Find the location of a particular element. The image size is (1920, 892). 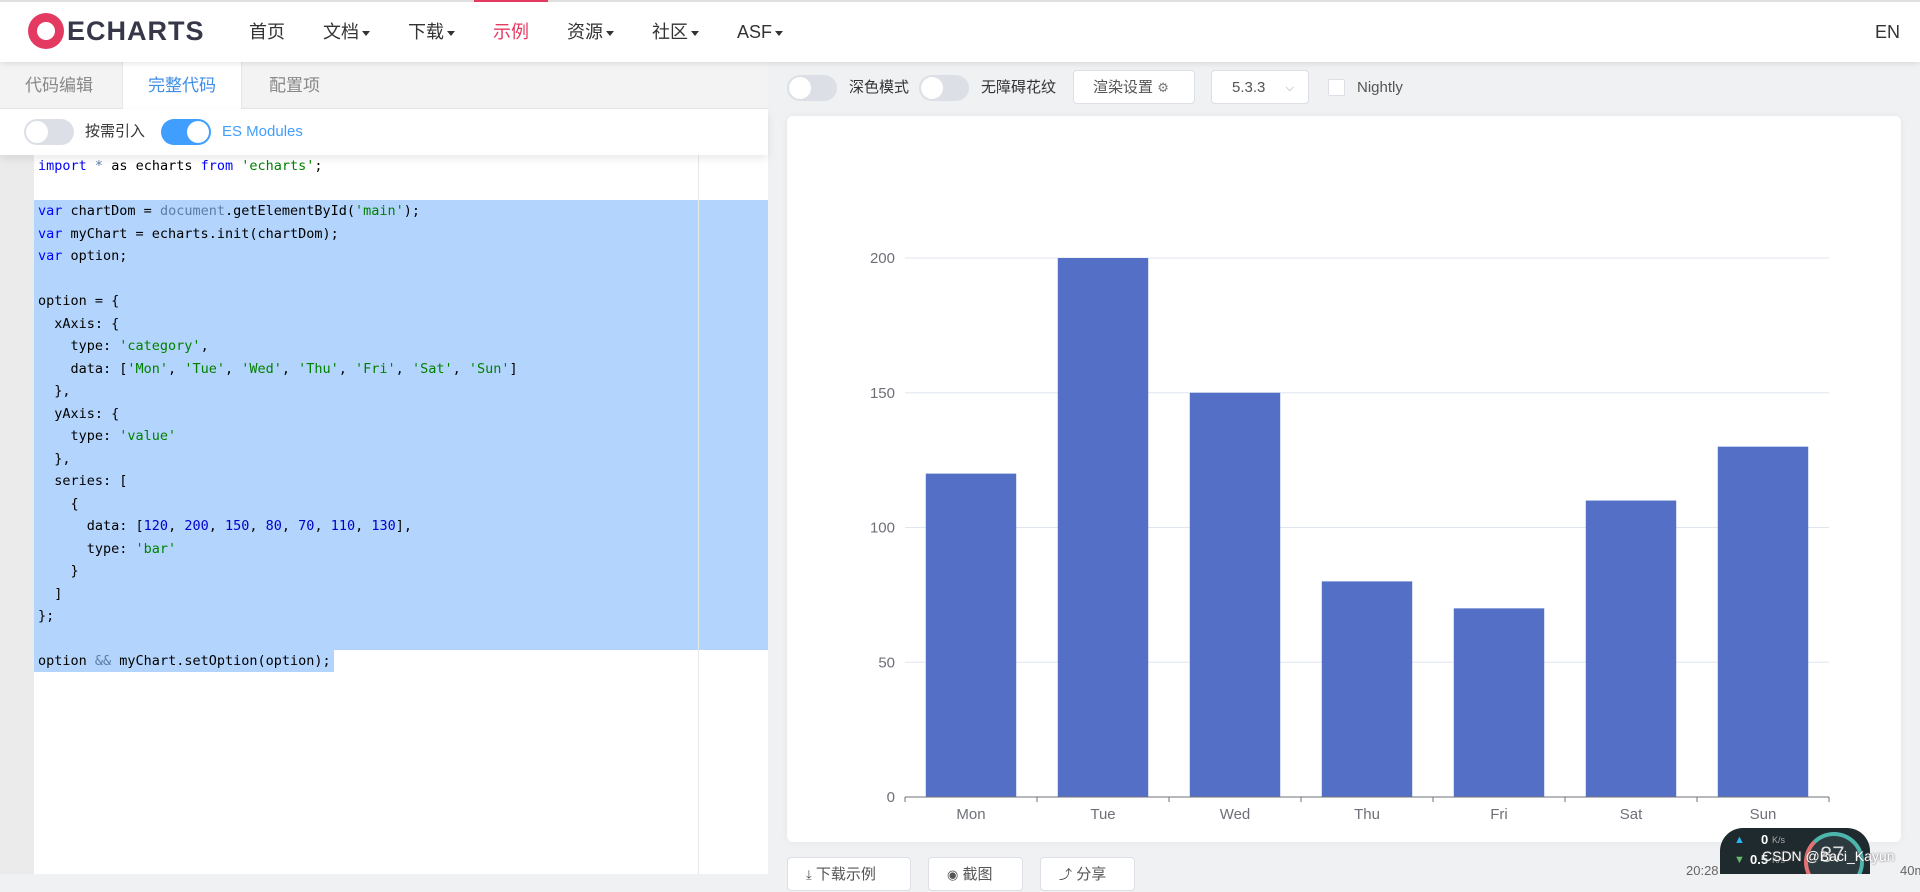

y-tick-label: 150 is located at coordinates (882, 393).